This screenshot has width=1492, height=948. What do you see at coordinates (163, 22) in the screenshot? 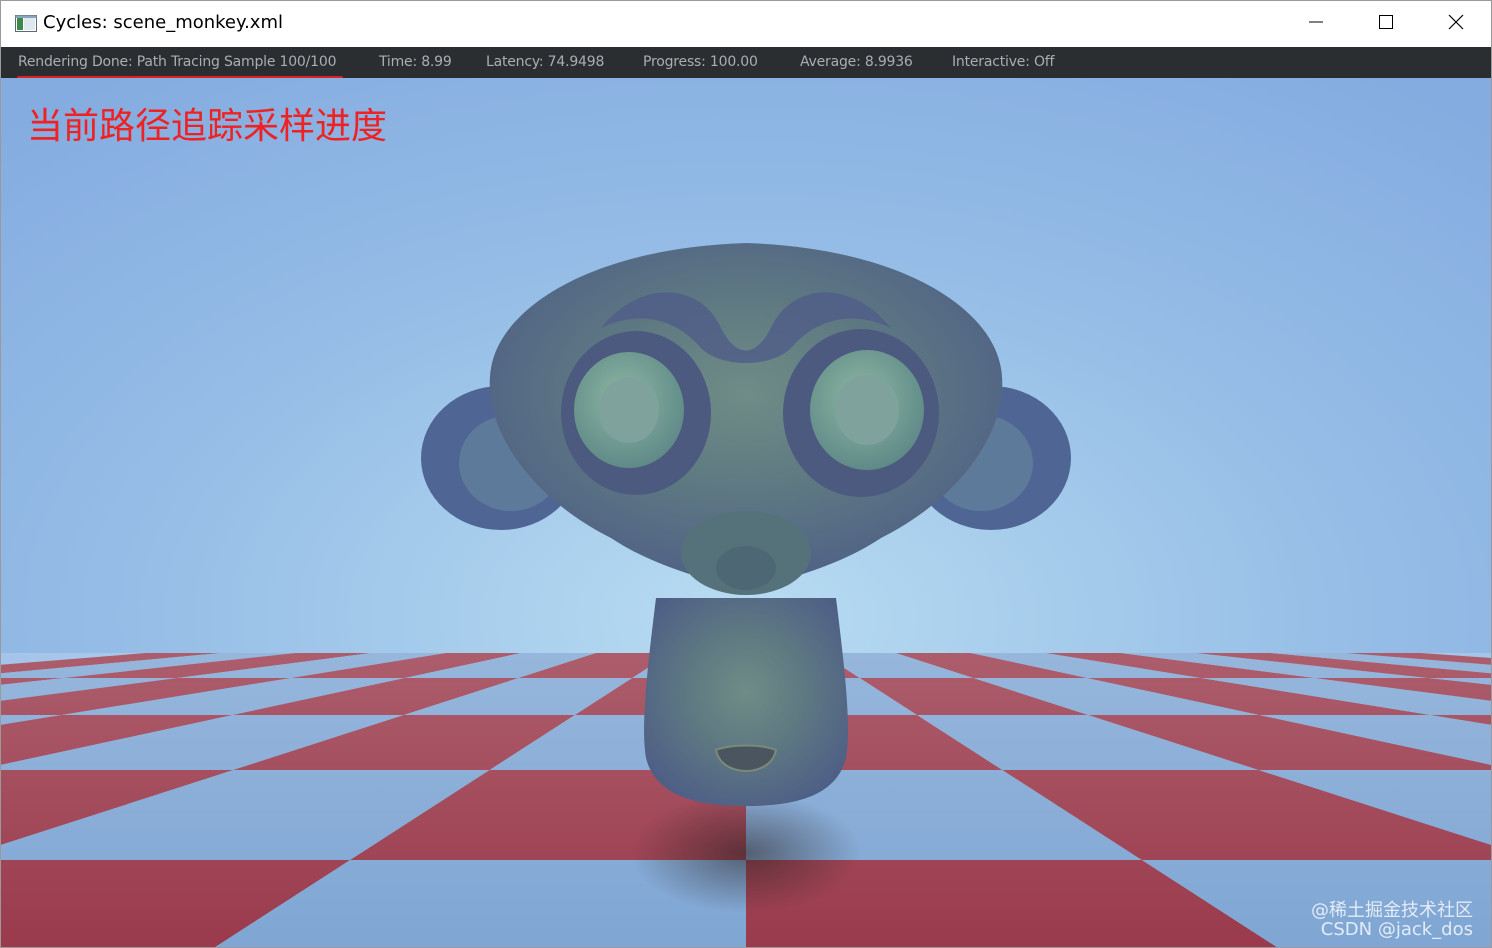
I see `window-title: Cycles: scene_monkey.xml` at bounding box center [163, 22].